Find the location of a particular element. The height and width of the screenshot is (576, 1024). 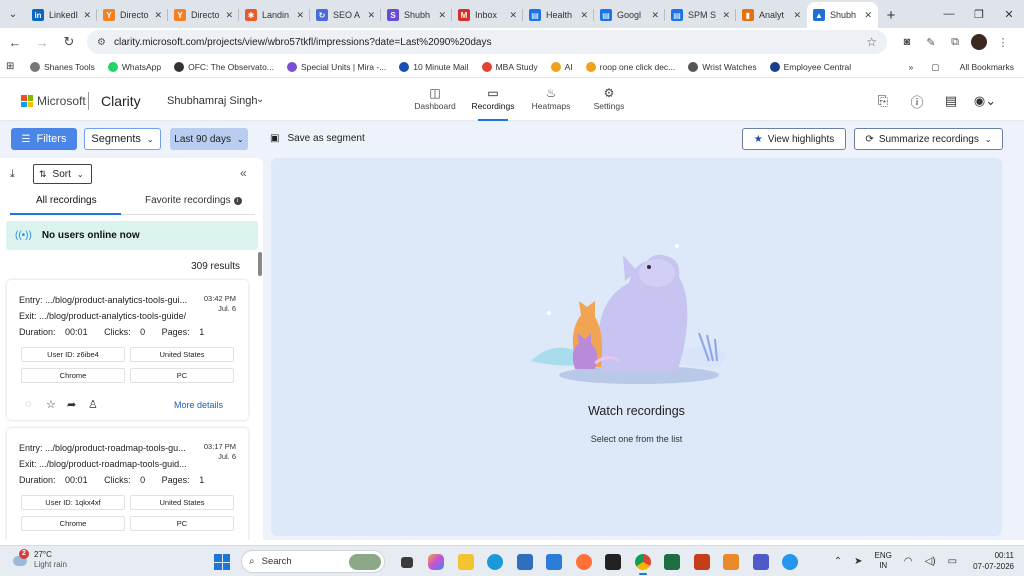

help-icon: ⓘ is located at coordinates (917, 101).